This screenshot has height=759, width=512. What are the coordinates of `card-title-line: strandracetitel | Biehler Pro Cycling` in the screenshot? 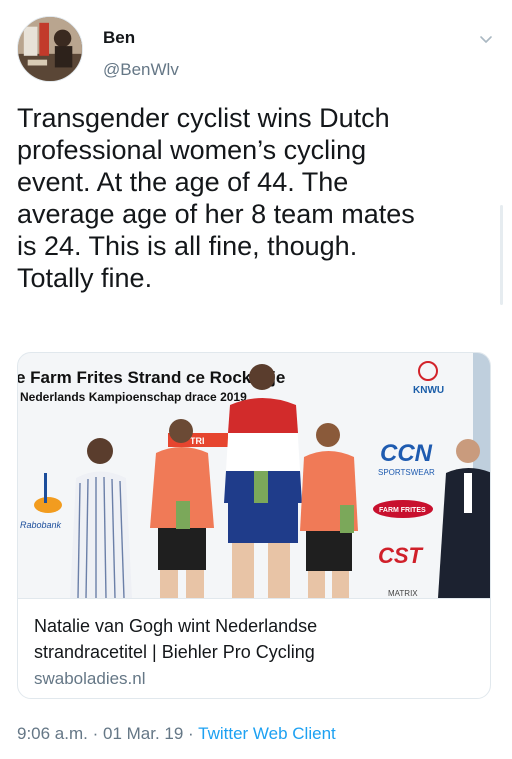 It's located at (174, 652).